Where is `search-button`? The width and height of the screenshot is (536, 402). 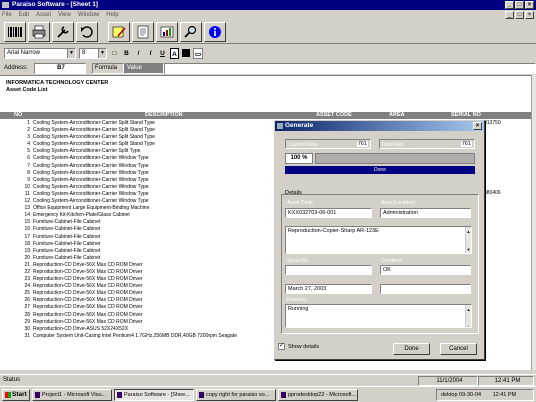
search-button is located at coordinates (191, 32).